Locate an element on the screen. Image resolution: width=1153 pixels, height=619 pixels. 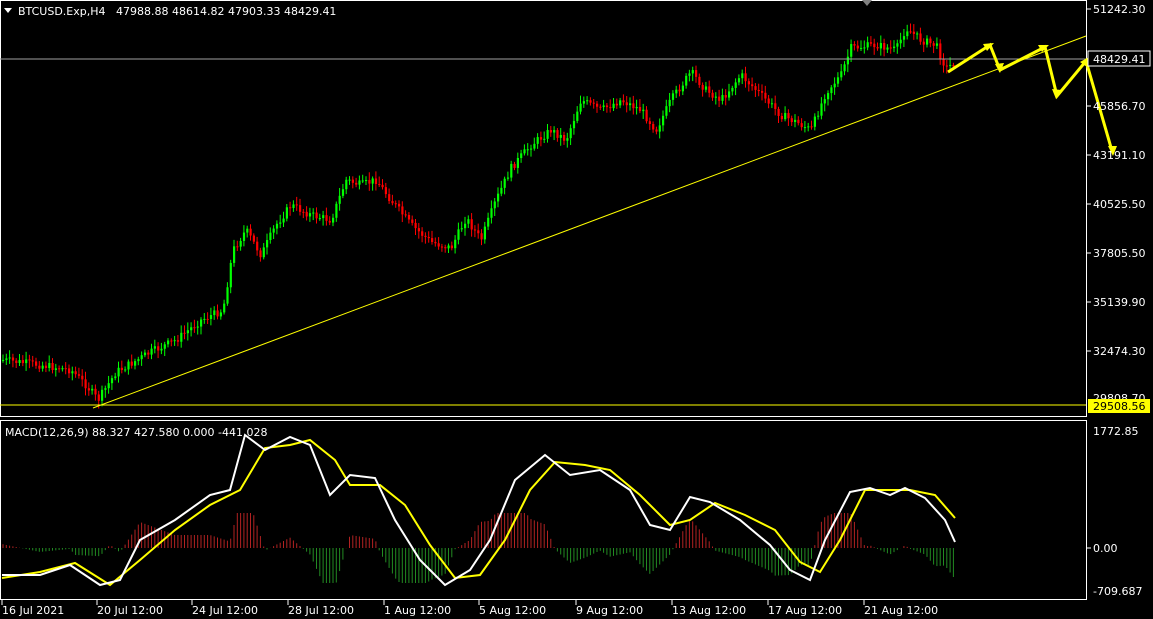
time-tick: 13 Aug 12:00 is located at coordinates (709, 610).